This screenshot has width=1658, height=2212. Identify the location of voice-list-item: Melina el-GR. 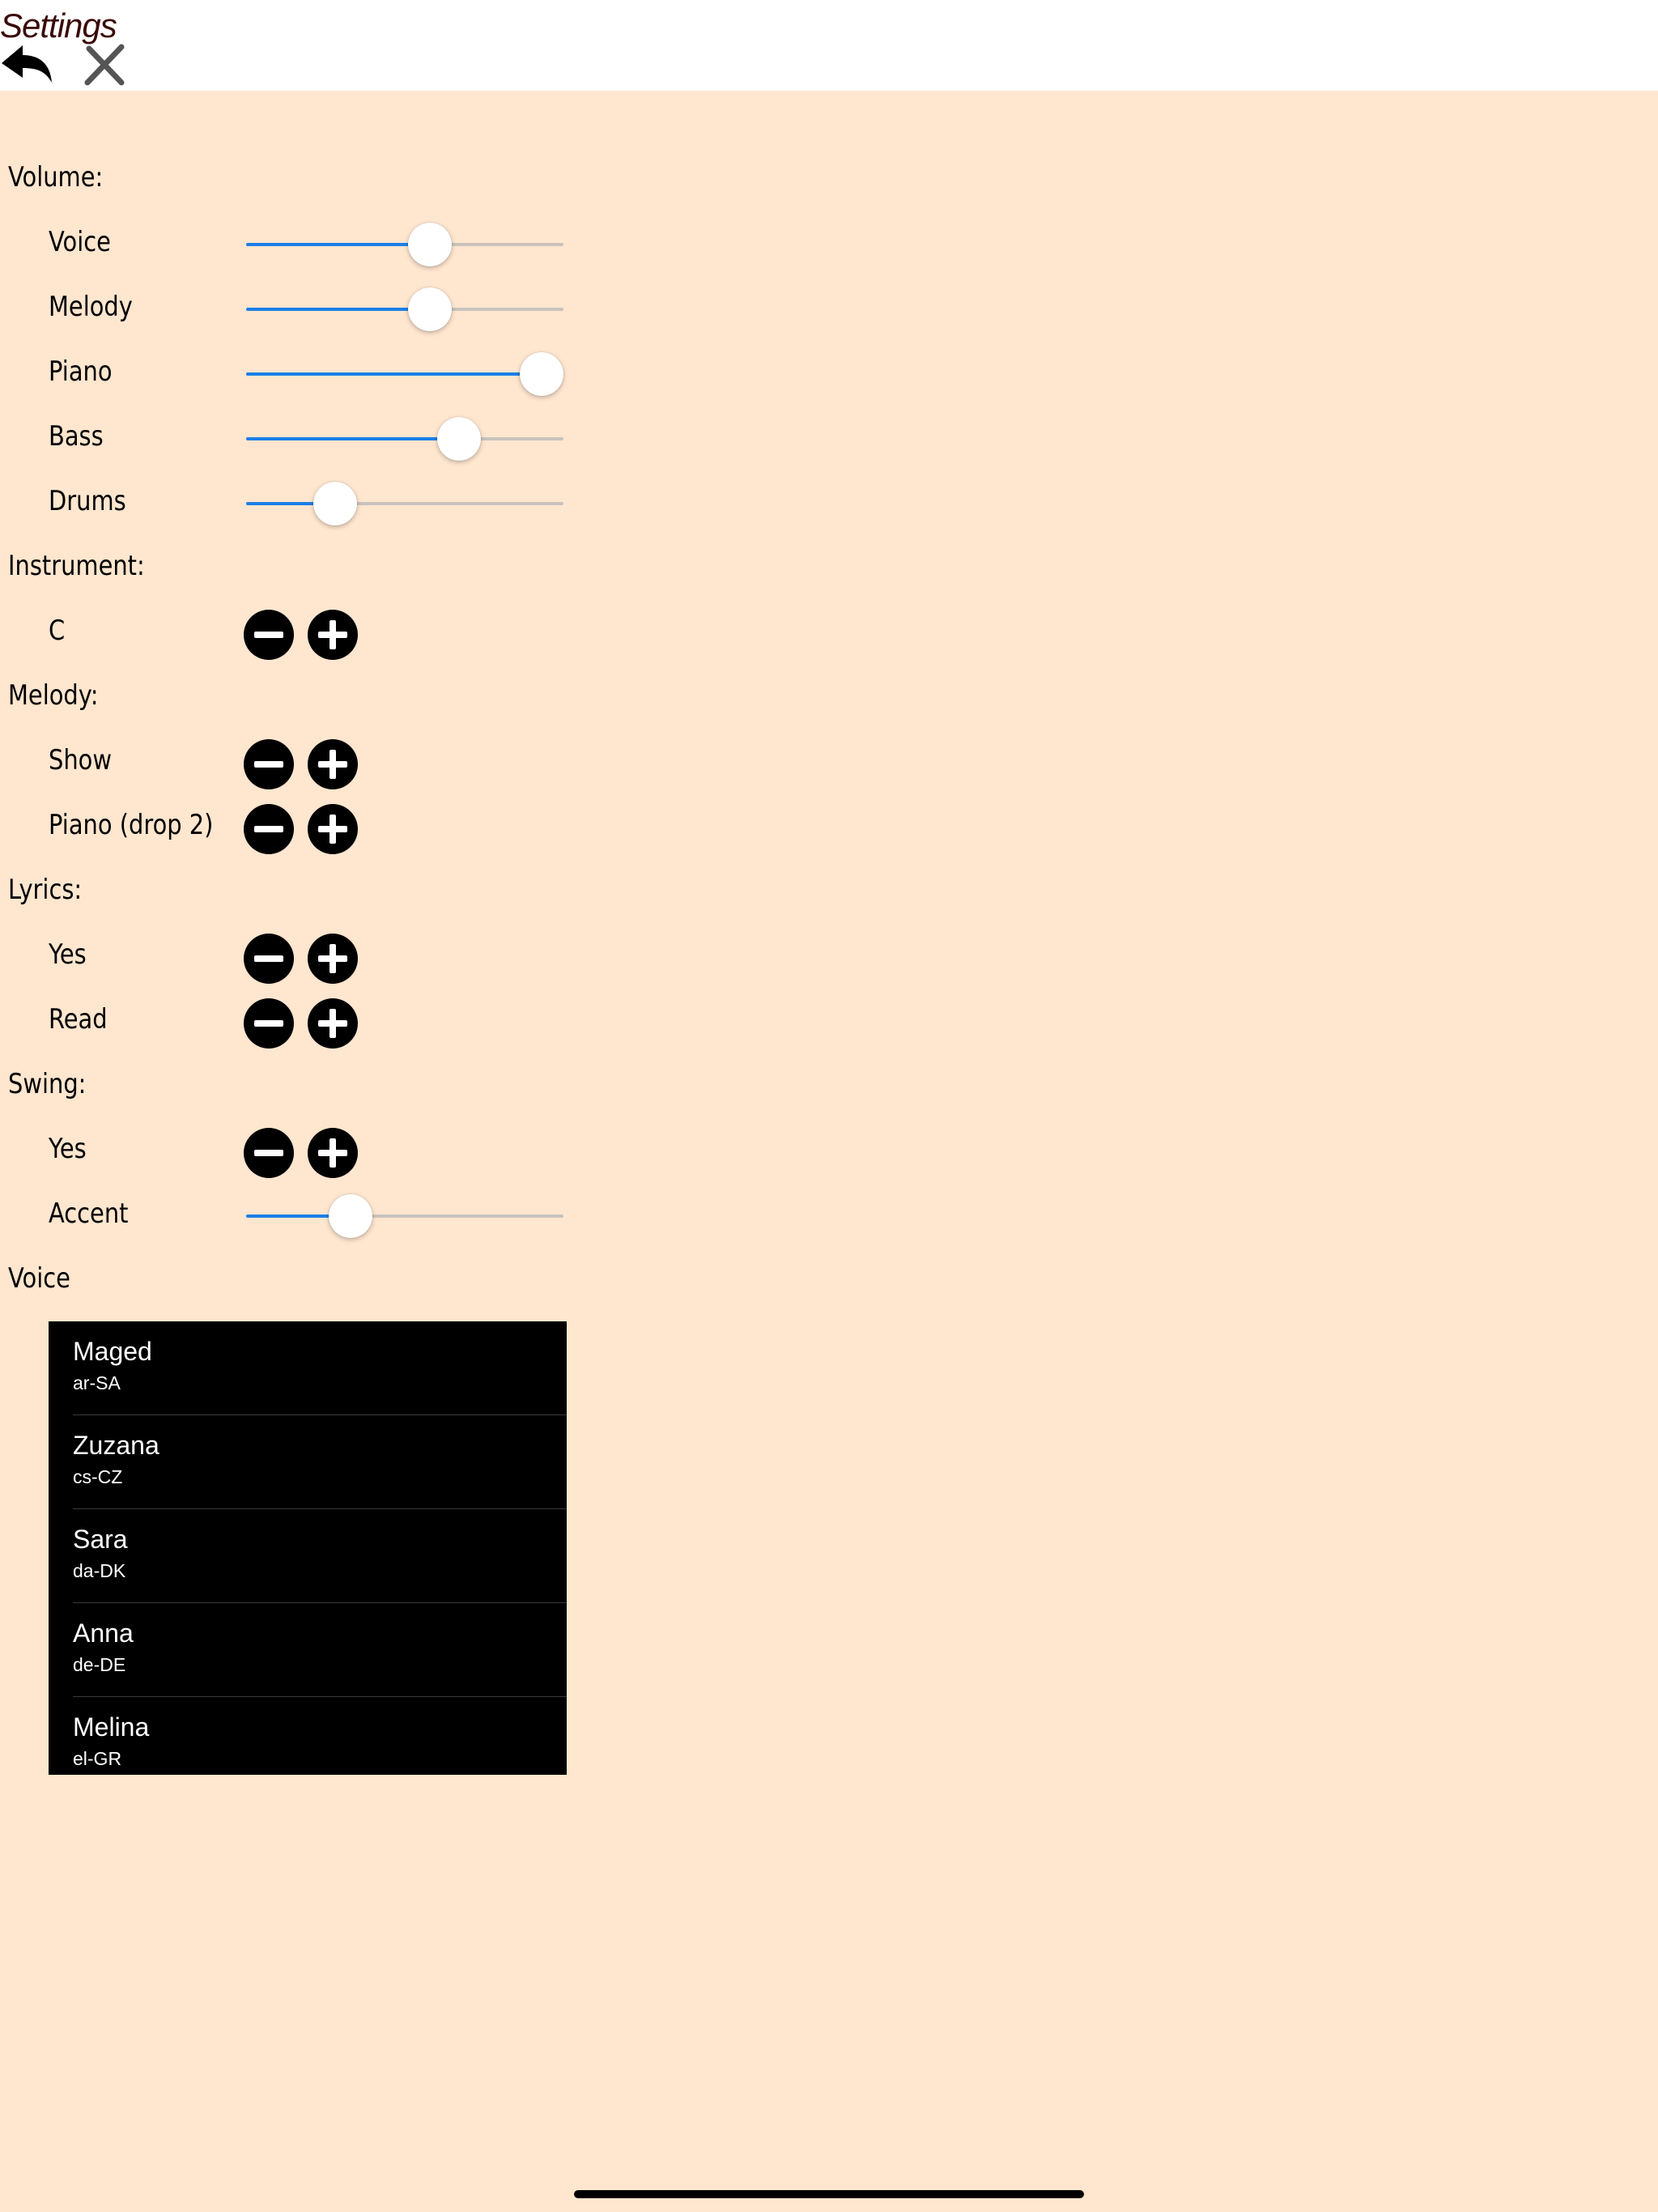
(308, 1736).